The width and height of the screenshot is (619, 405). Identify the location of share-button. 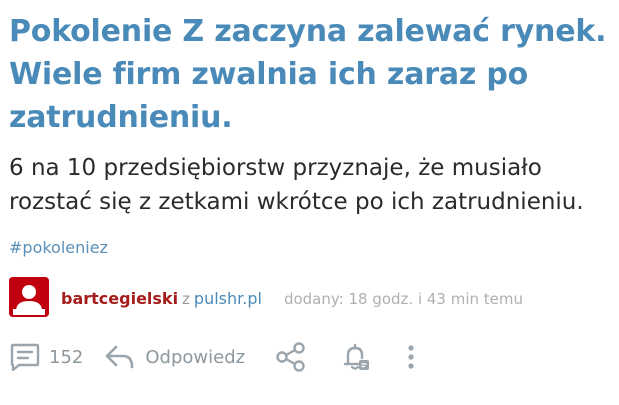
(291, 357).